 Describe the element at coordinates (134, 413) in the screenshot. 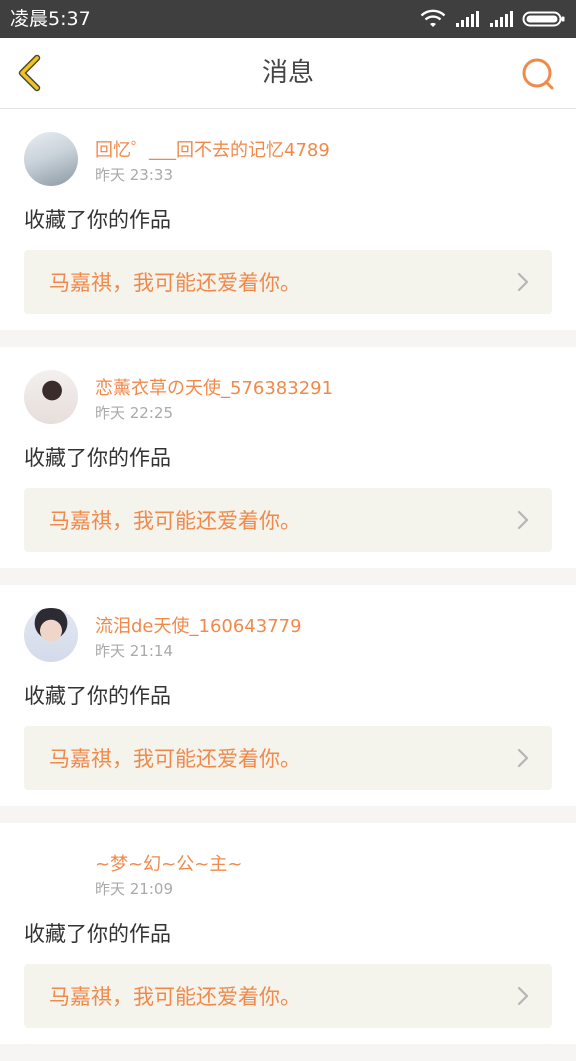

I see `timestamp: 昨天 22:25` at that location.